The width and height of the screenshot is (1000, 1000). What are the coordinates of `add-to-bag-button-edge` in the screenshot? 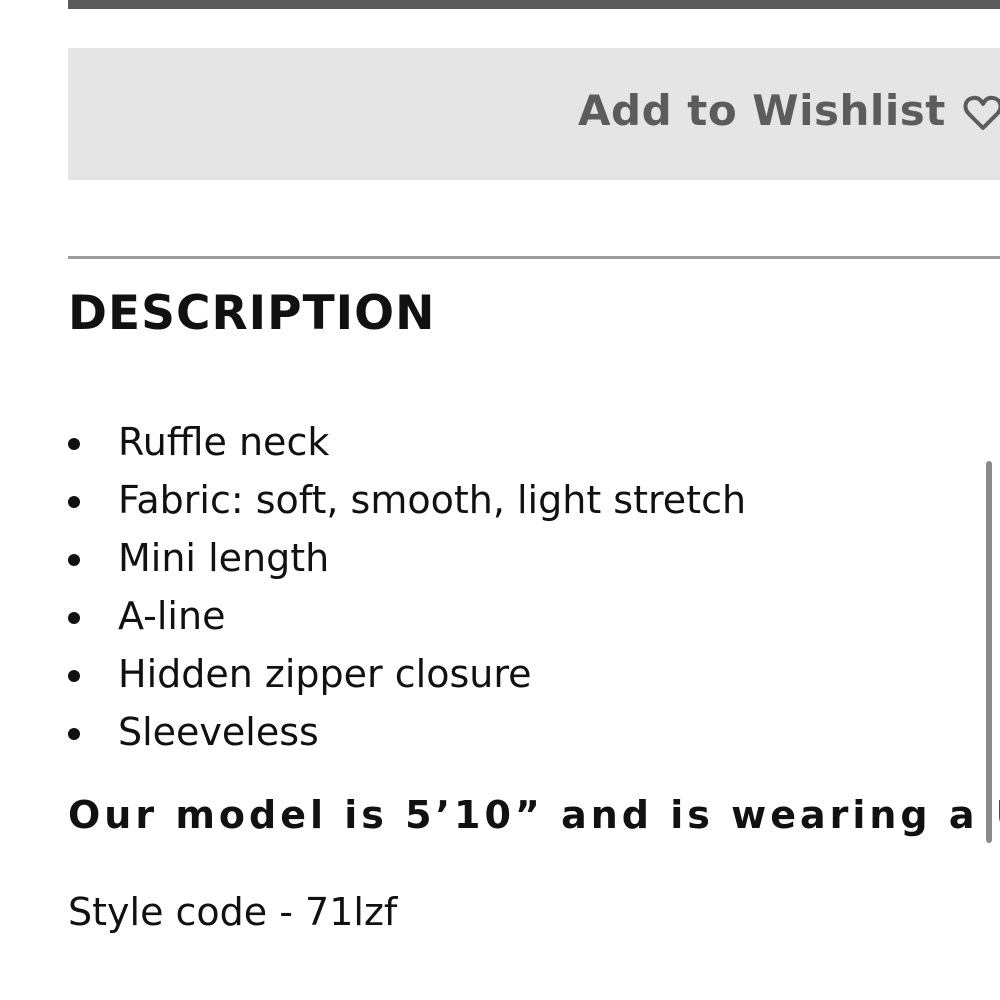 It's located at (534, 4).